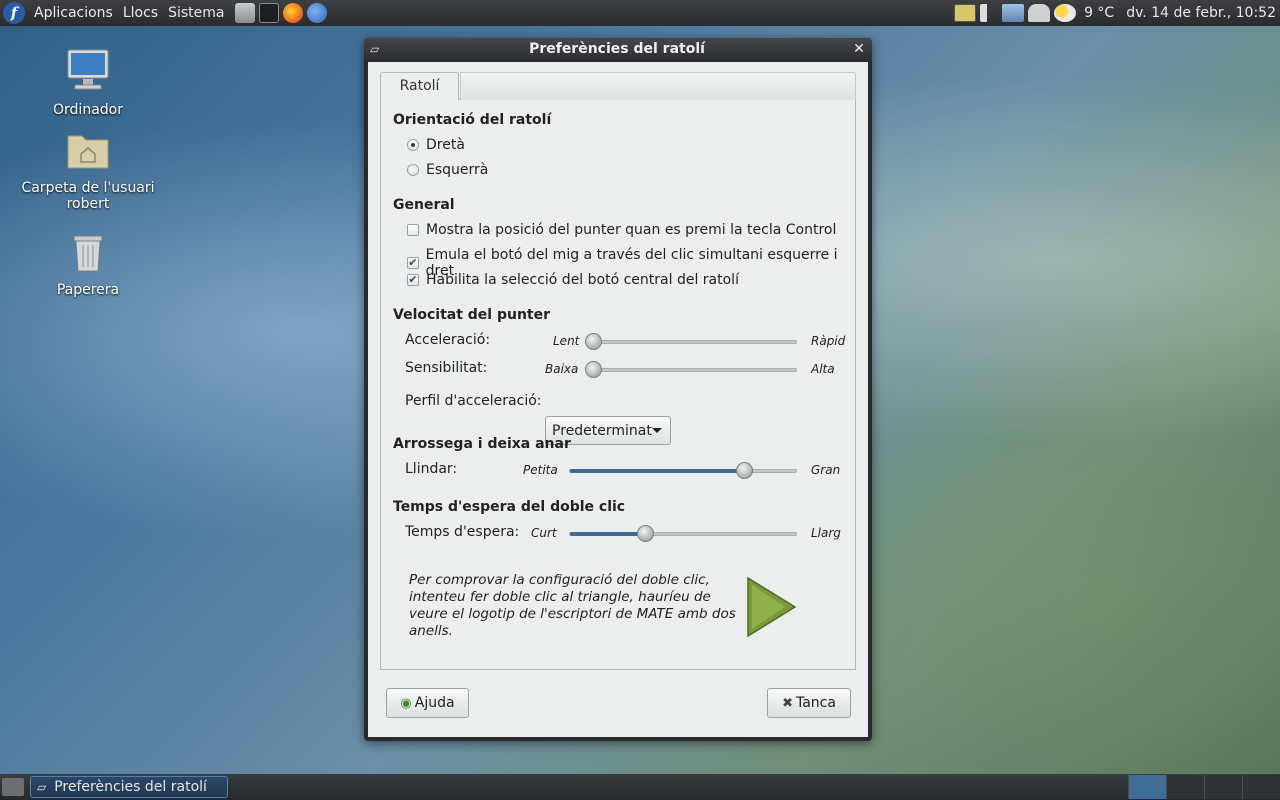 The height and width of the screenshot is (800, 1280). I want to click on sensitivity-slider, so click(691, 369).